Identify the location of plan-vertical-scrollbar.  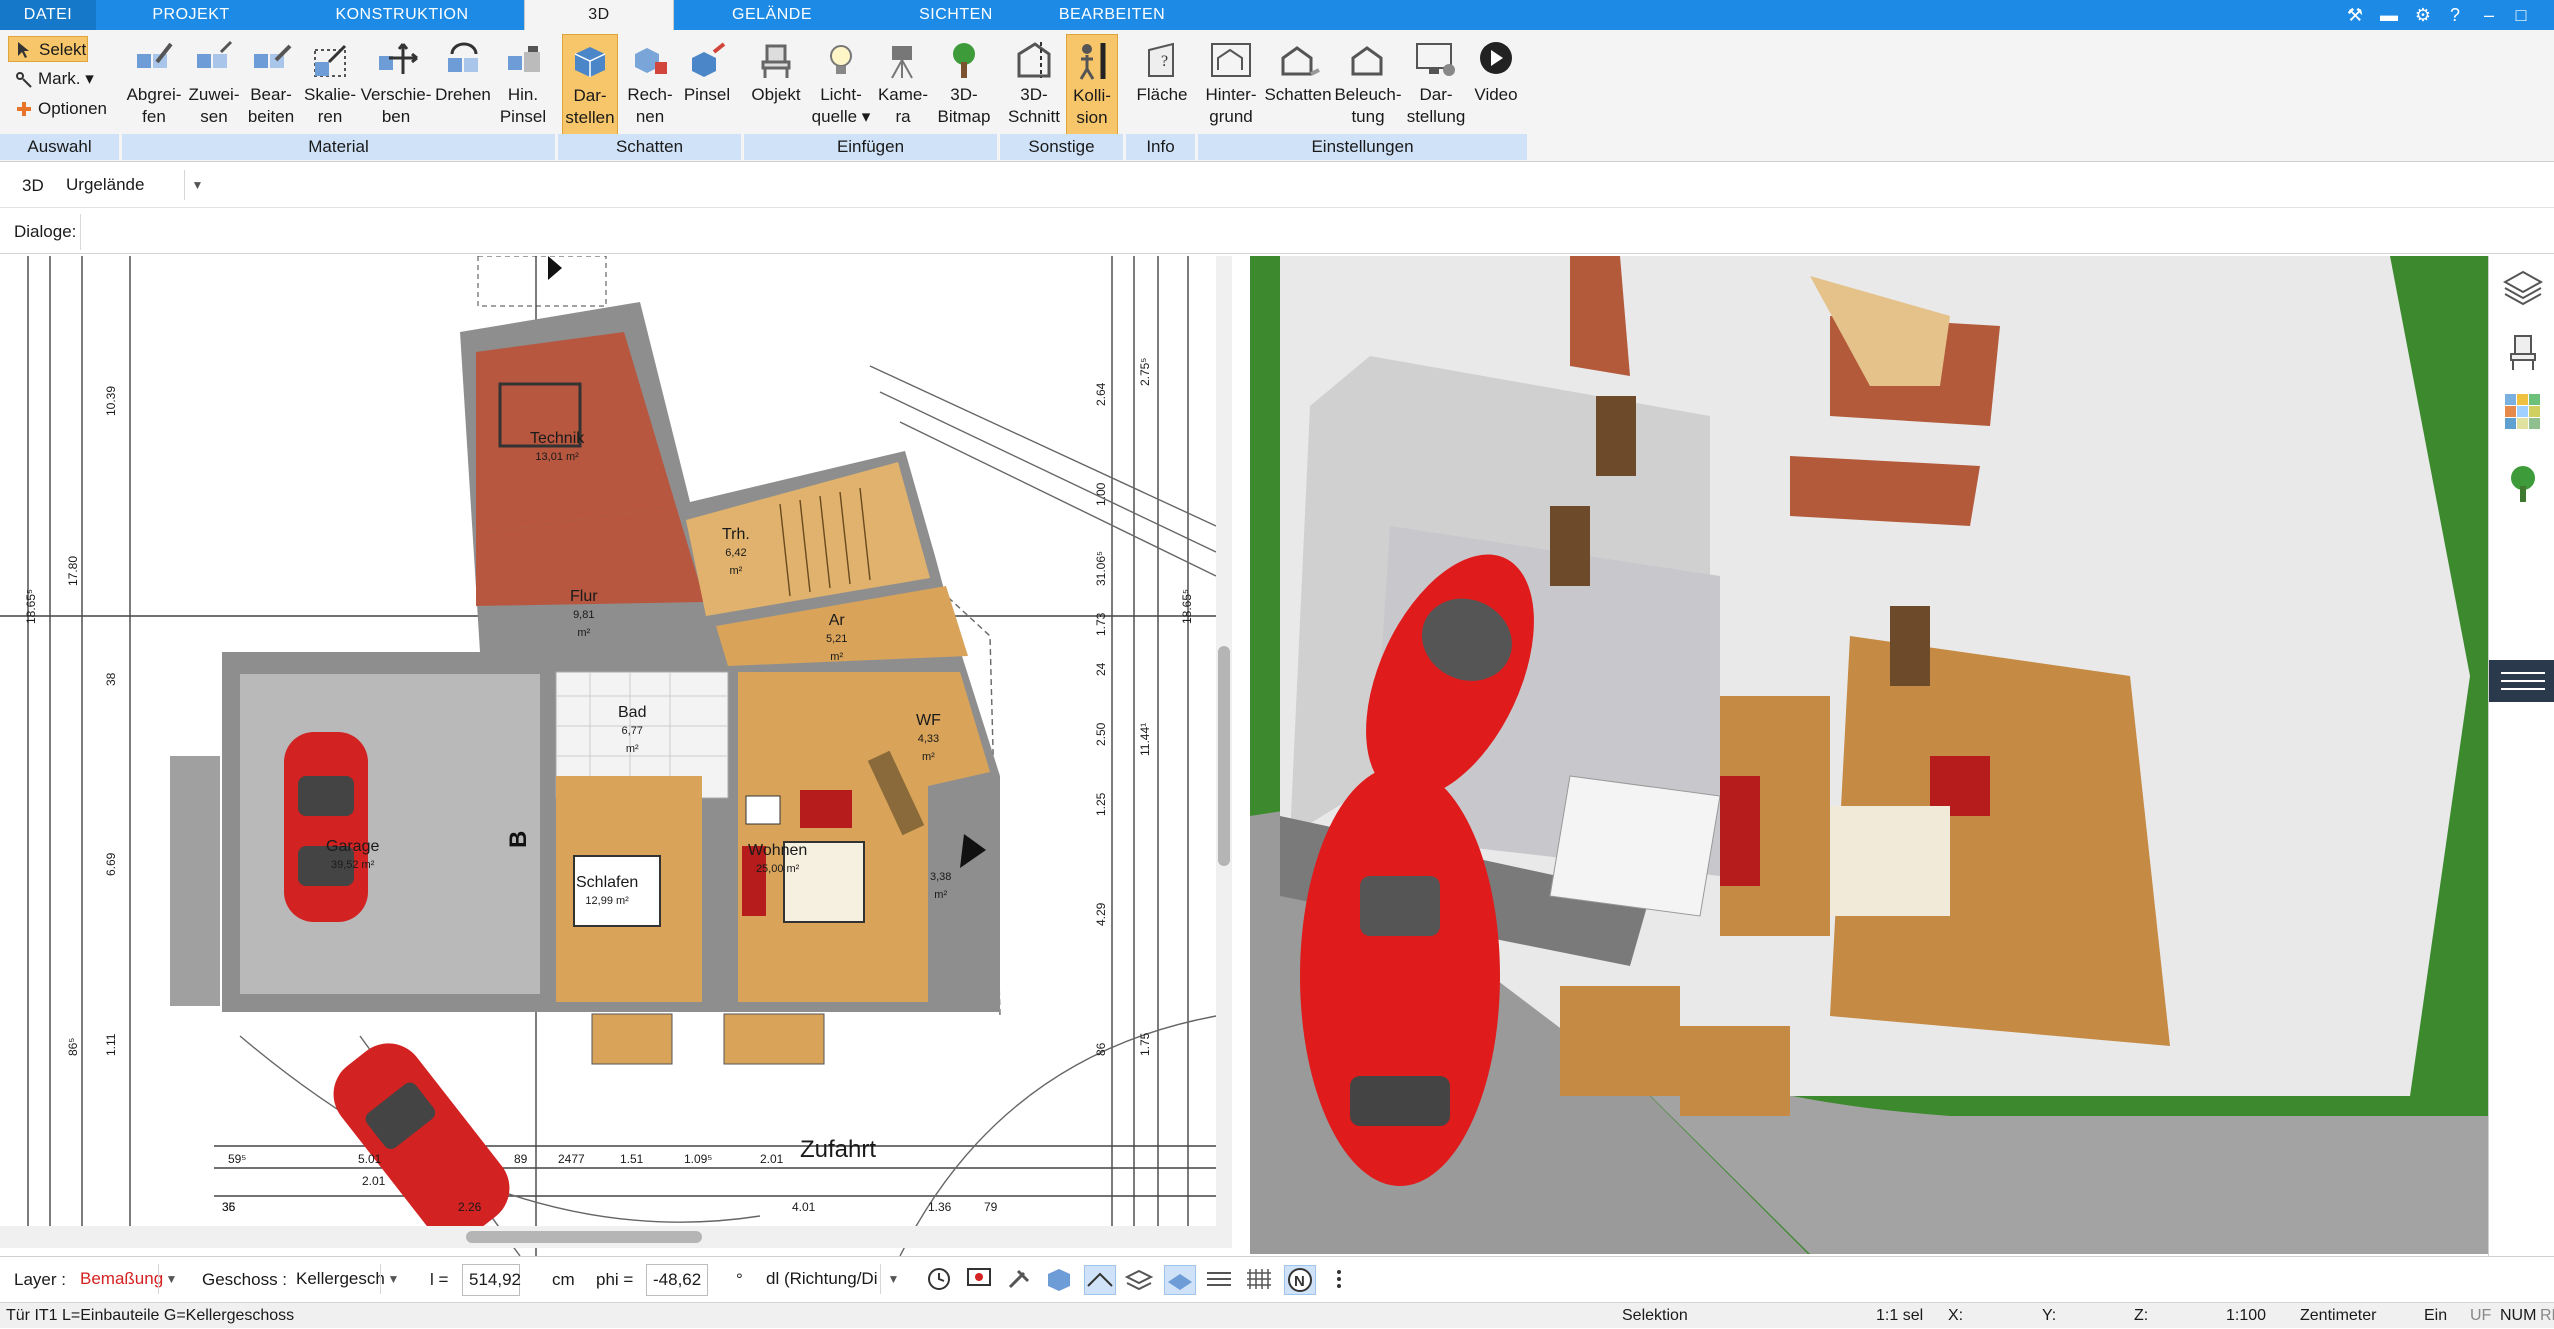
(1224, 741).